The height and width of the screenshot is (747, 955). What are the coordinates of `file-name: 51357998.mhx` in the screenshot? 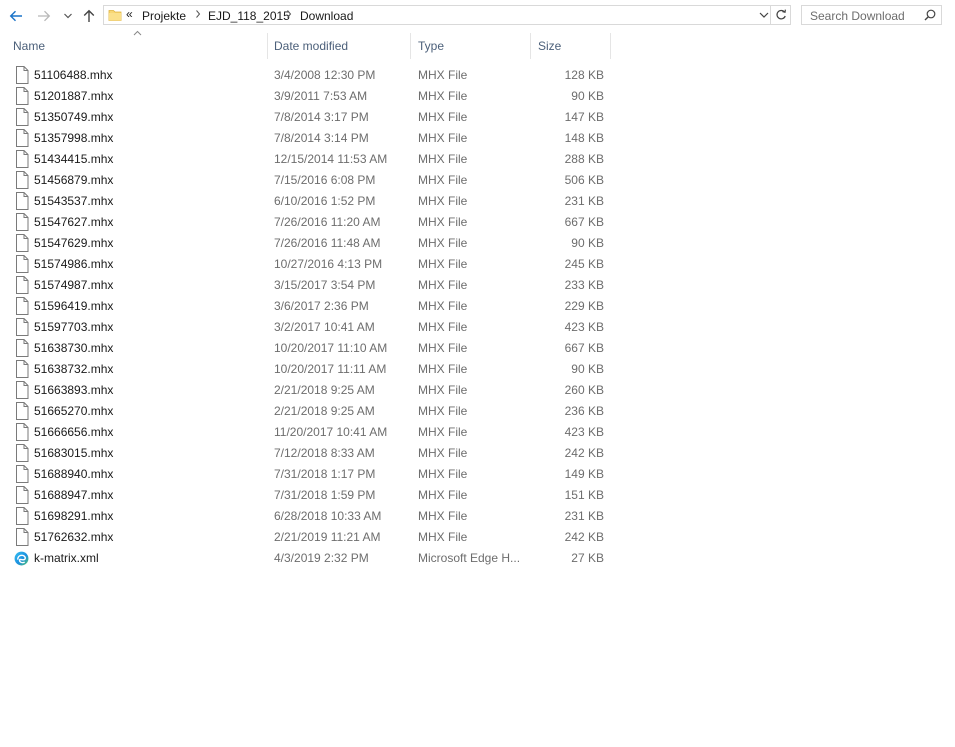 It's located at (73, 138).